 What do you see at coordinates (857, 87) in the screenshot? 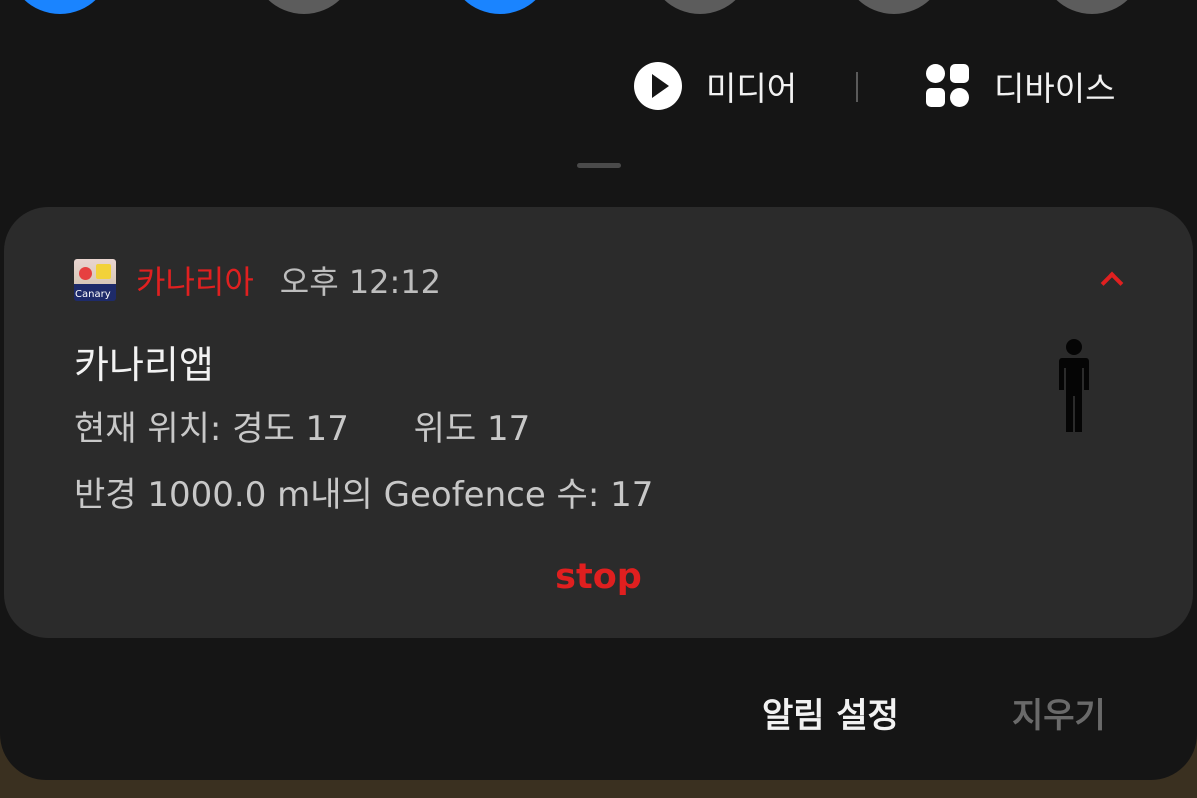
I see `divider` at bounding box center [857, 87].